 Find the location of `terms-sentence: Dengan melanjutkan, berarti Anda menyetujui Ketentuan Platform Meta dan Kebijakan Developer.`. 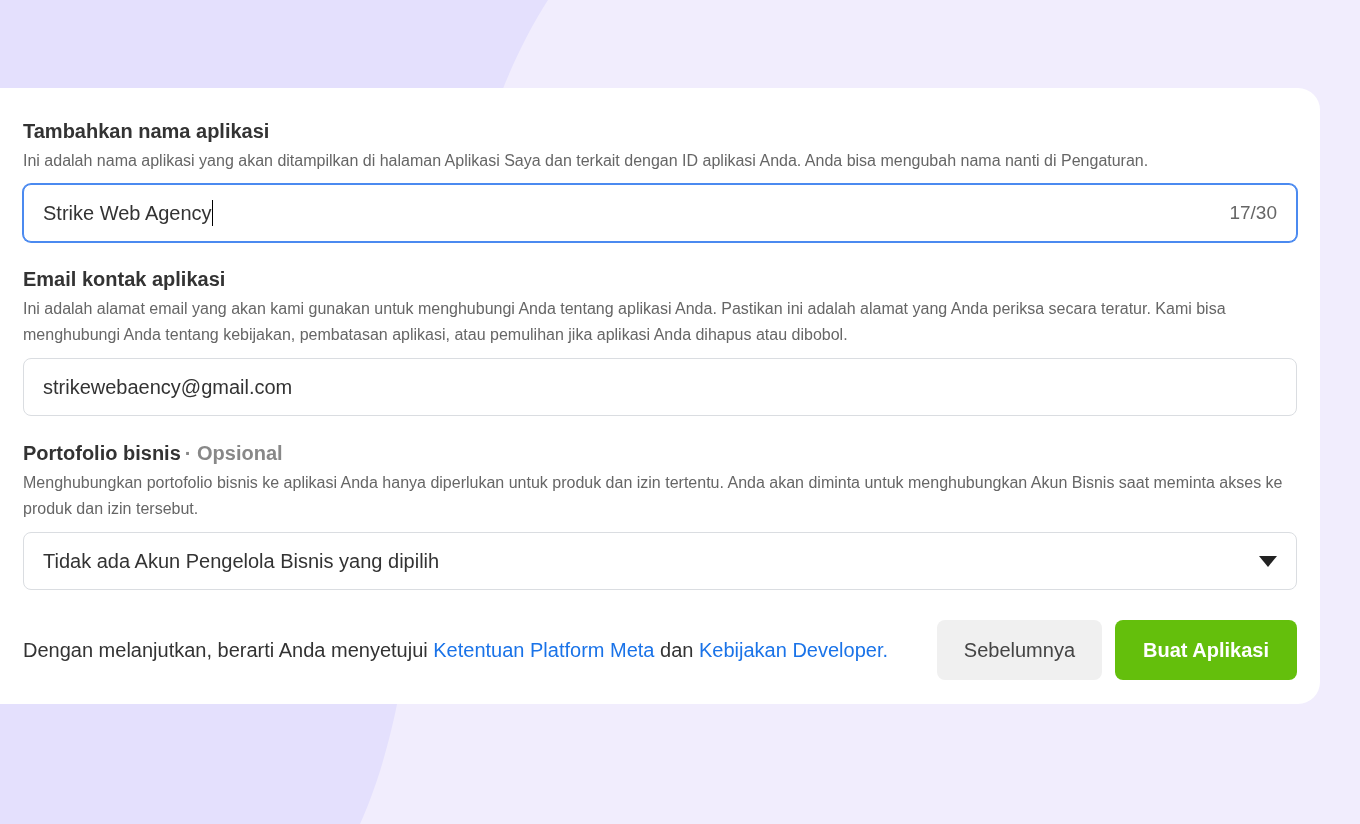

terms-sentence: Dengan melanjutkan, berarti Anda menyetujui Ketentuan Platform Meta dan Kebijakan Developer. is located at coordinates (456, 650).